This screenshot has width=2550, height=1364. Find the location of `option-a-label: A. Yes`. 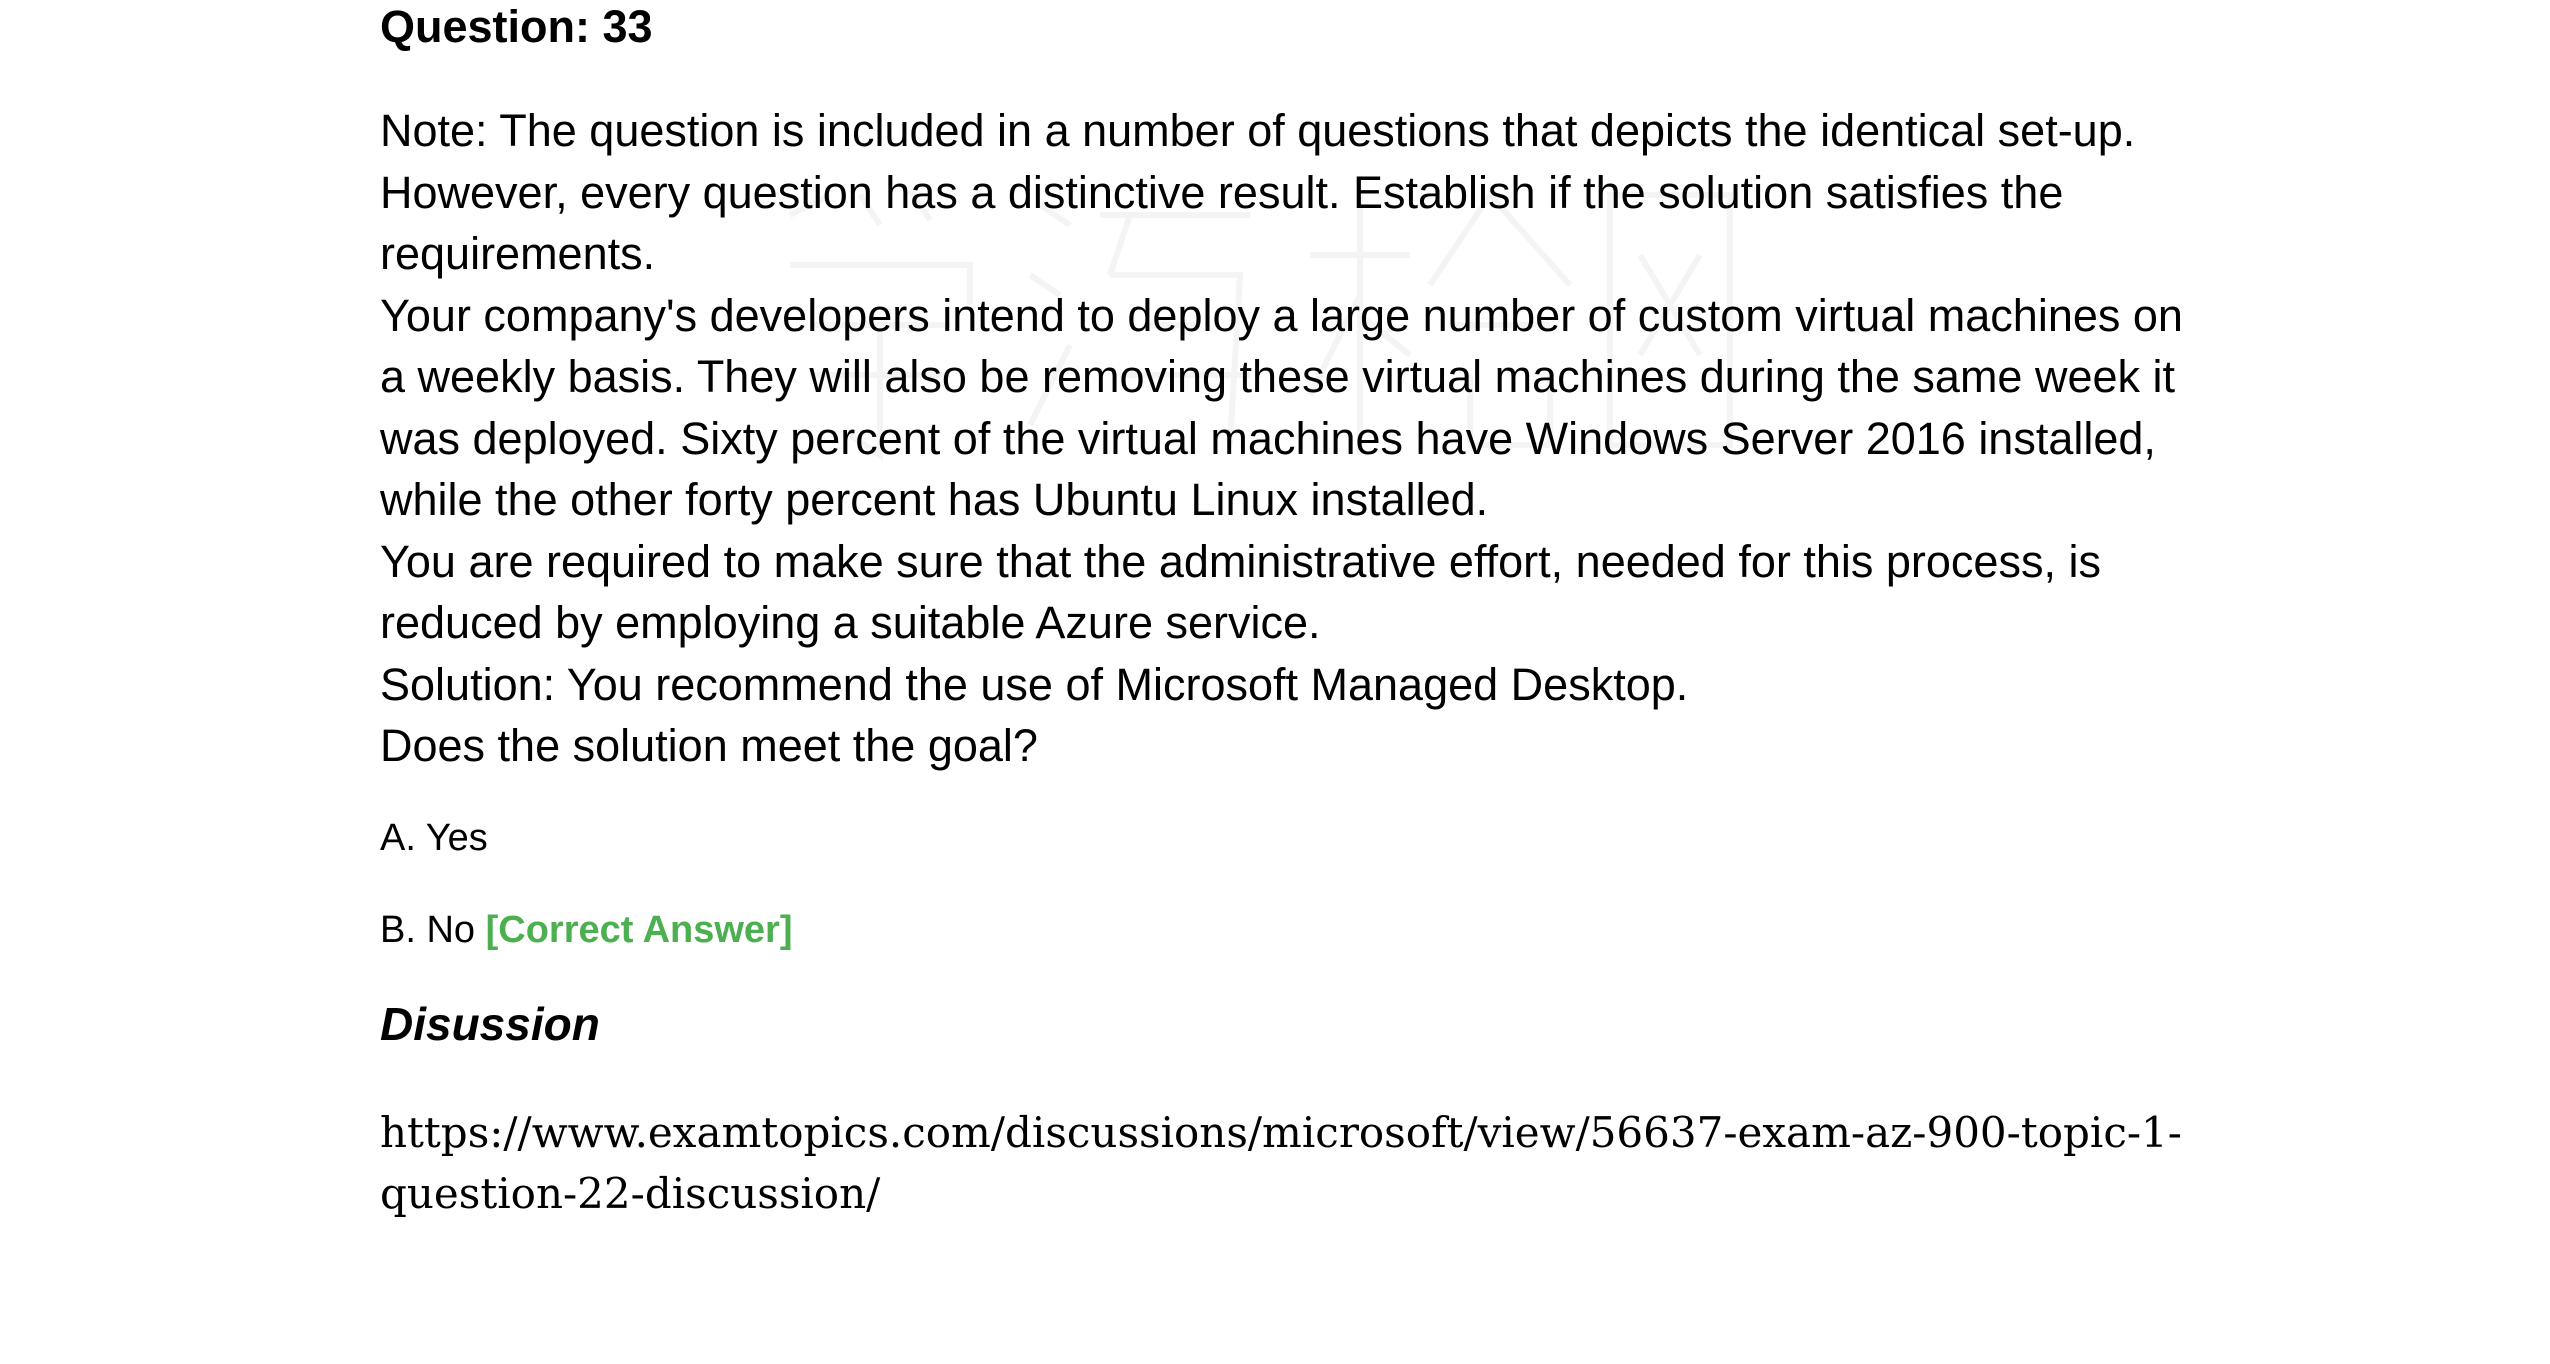

option-a-label: A. Yes is located at coordinates (434, 837).